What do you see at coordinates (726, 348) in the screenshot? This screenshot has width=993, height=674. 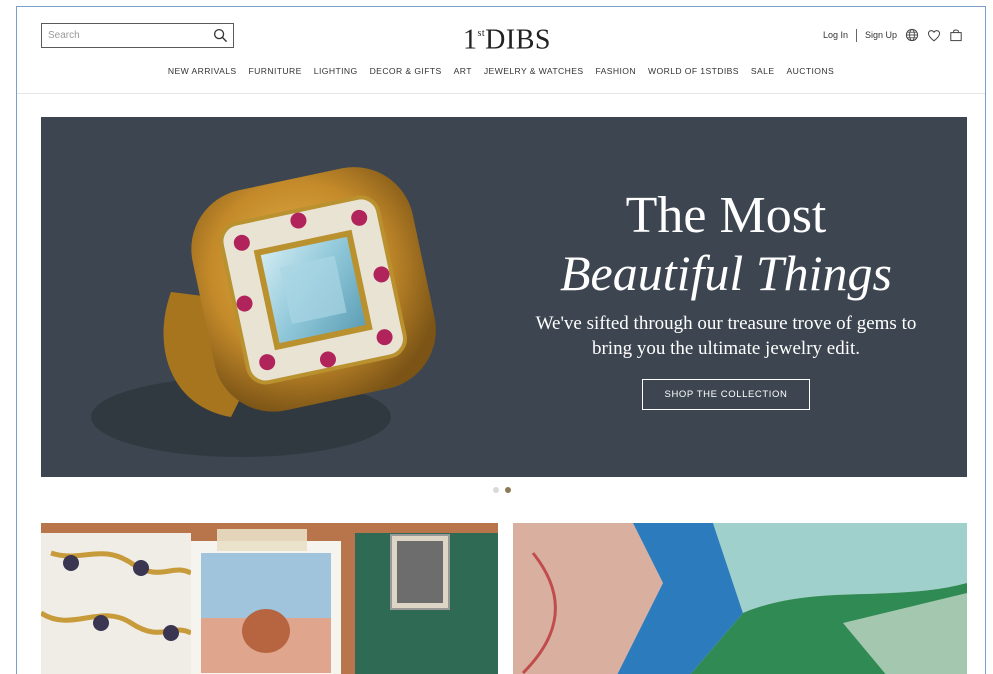 I see `hero-subtitle-line2: bring you the ultimate jewelry edit.` at bounding box center [726, 348].